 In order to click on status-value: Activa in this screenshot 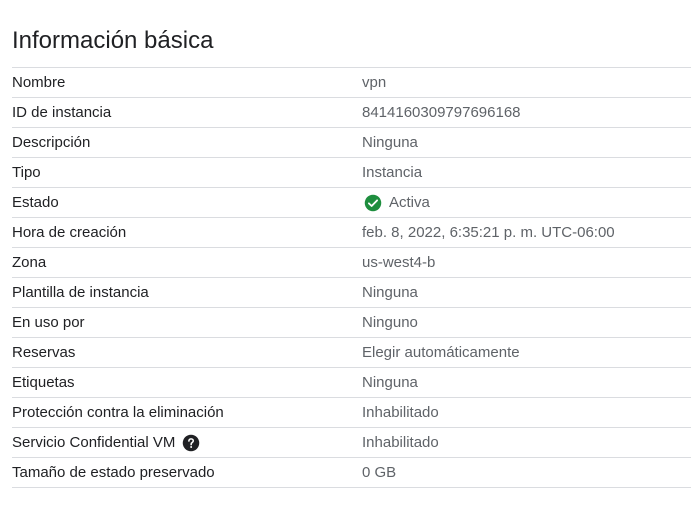, I will do `click(396, 203)`.